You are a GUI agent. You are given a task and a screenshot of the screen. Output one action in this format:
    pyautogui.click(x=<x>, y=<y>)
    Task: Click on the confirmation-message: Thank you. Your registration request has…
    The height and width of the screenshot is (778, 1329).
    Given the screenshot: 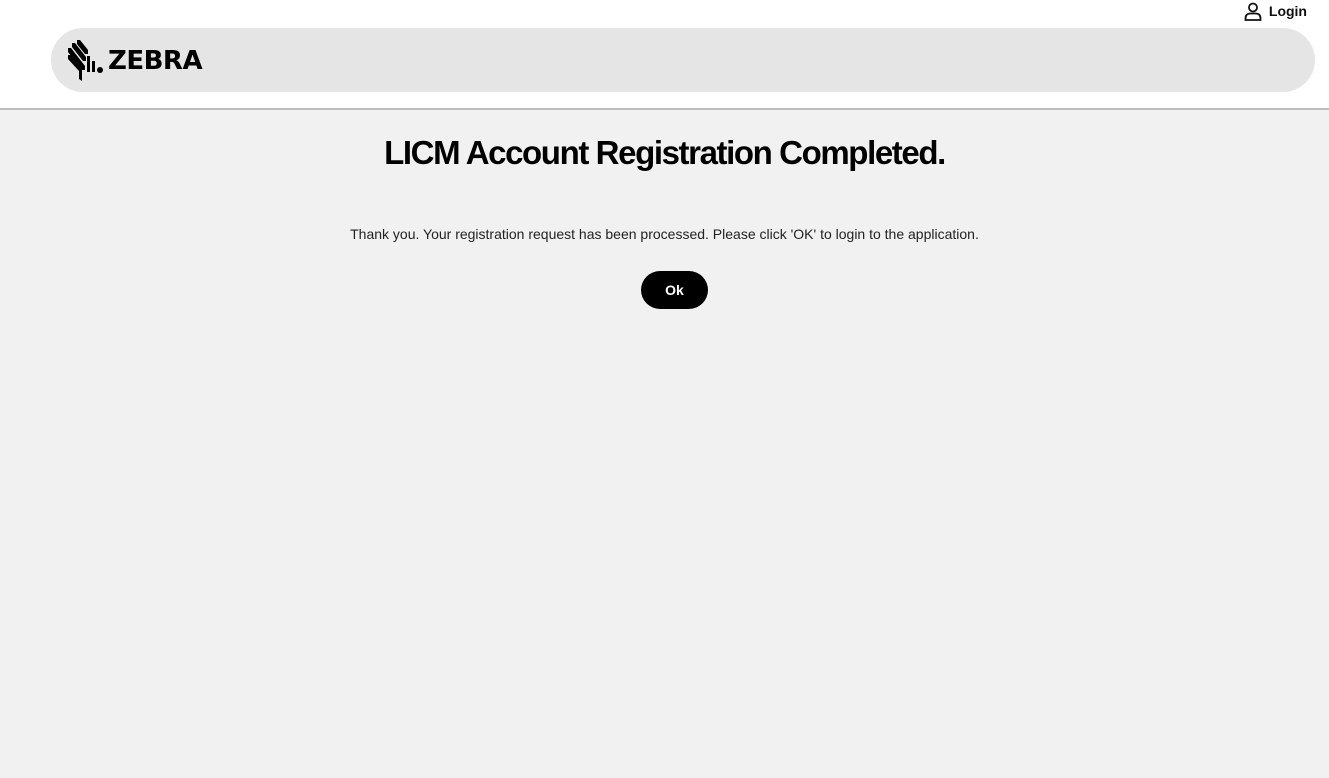 What is the action you would take?
    pyautogui.click(x=664, y=234)
    